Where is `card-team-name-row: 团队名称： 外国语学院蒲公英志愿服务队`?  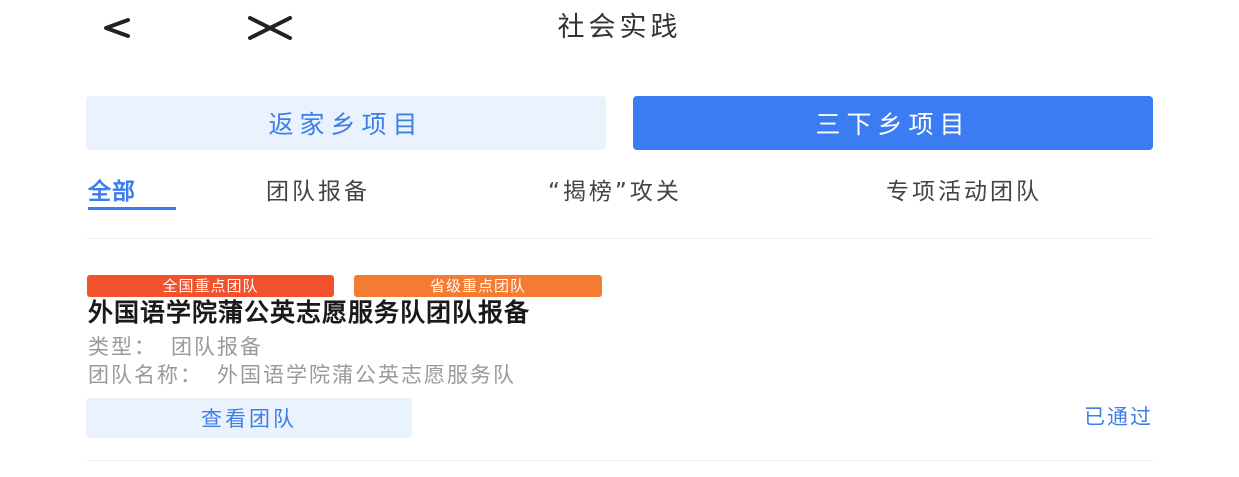 card-team-name-row: 团队名称： 外国语学院蒲公英志愿服务队 is located at coordinates (302, 375).